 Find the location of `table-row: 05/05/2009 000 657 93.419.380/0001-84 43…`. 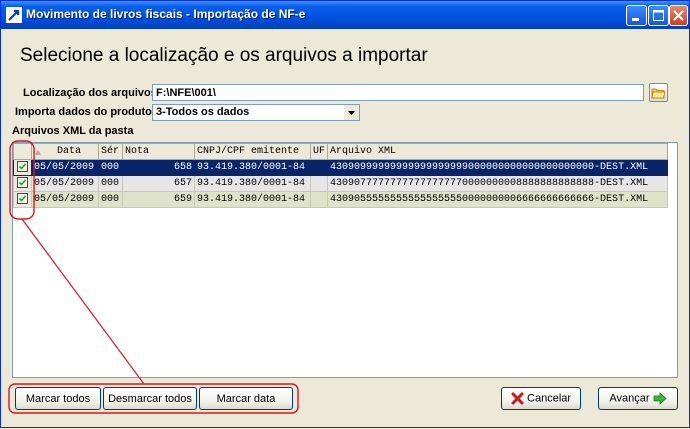

table-row: 05/05/2009 000 657 93.419.380/0001-84 43… is located at coordinates (341, 183).